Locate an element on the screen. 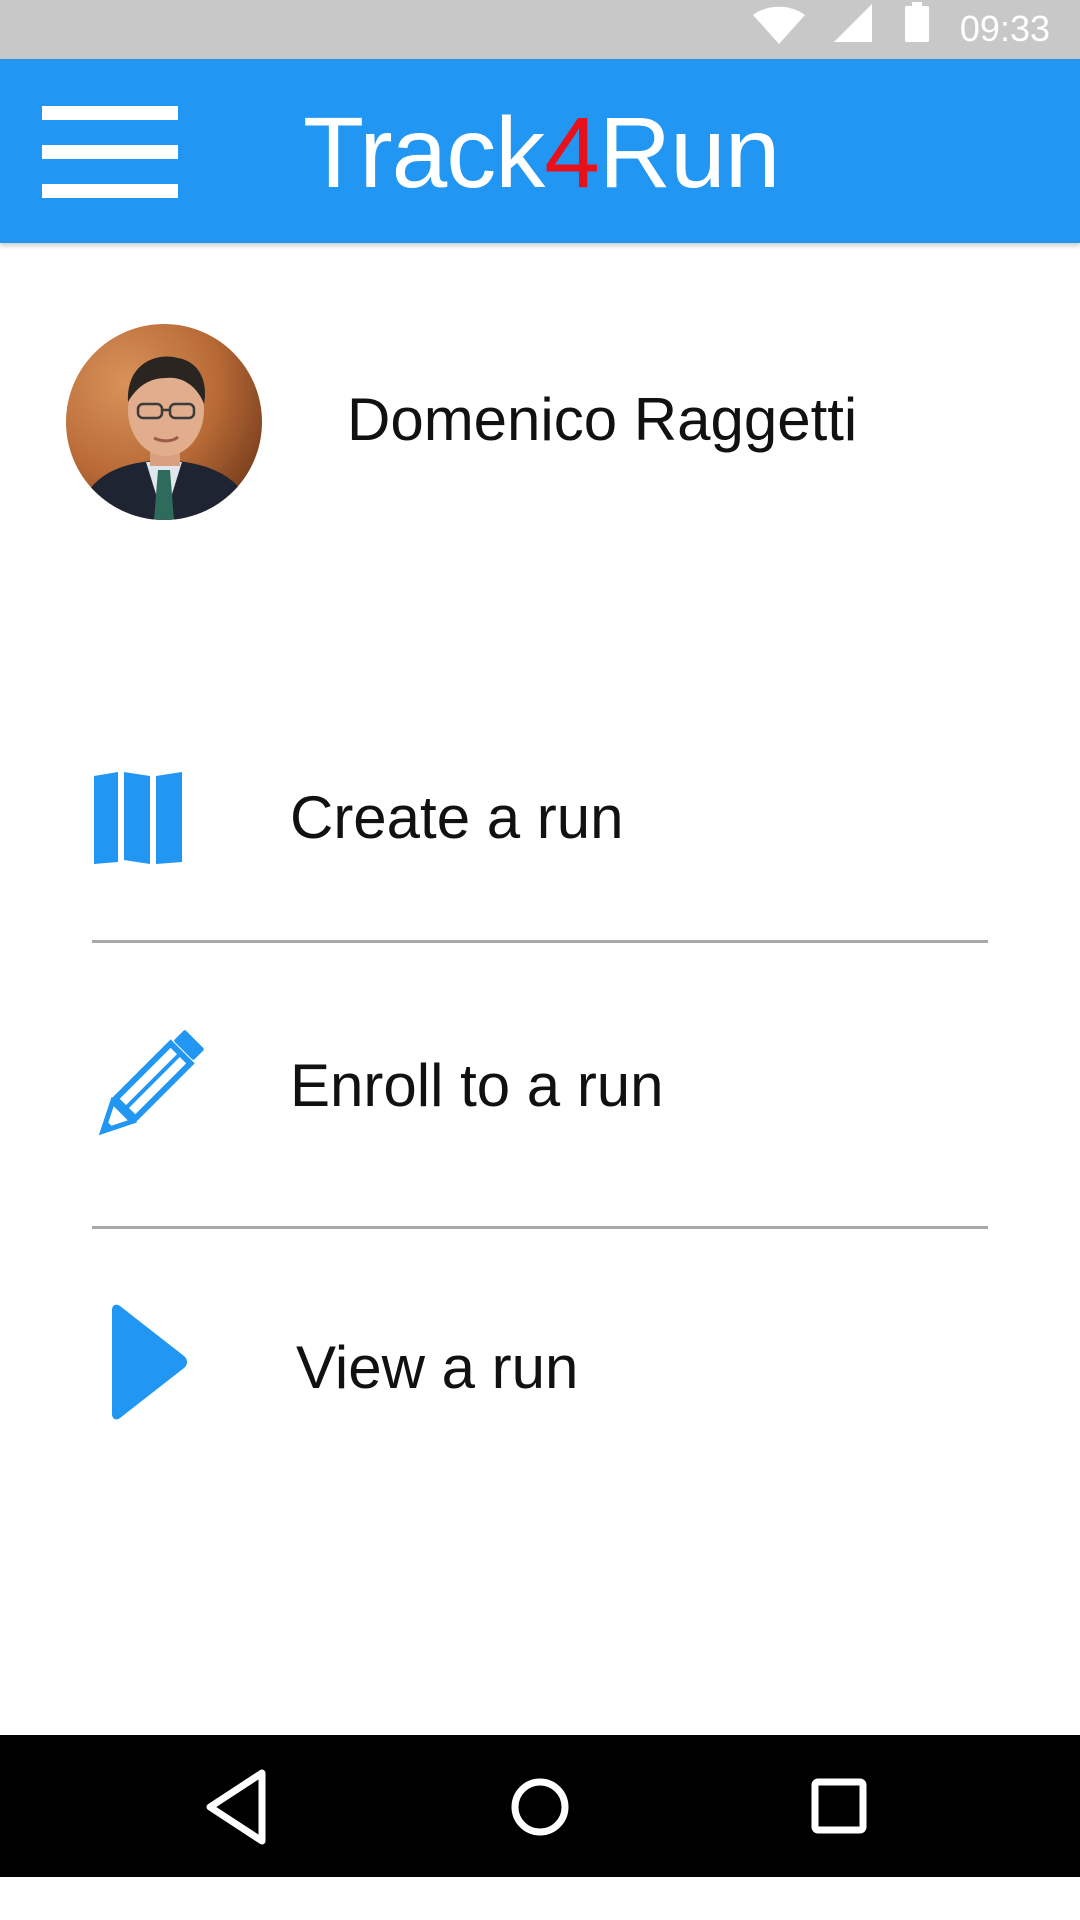 The image size is (1080, 1920). navigation-bar is located at coordinates (540, 1806).